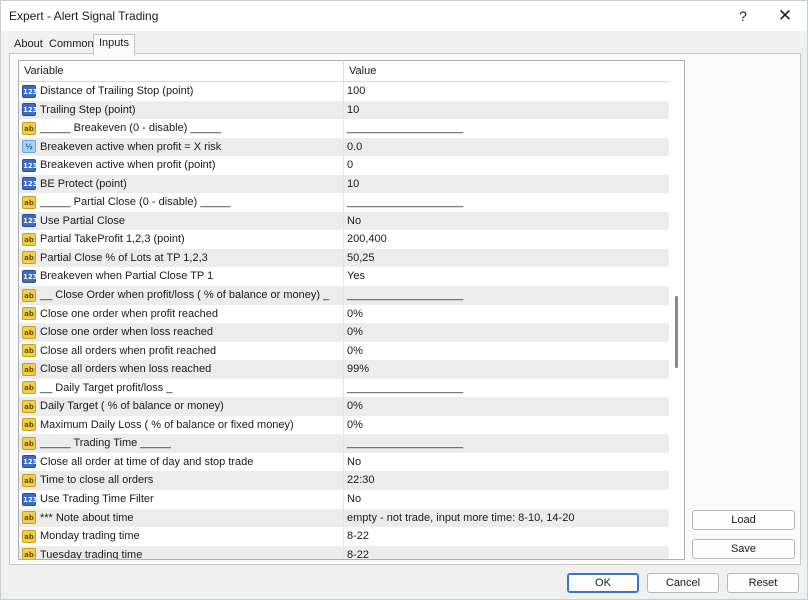 The image size is (808, 600). What do you see at coordinates (114, 44) in the screenshot?
I see `tab-inputs: Inputs` at bounding box center [114, 44].